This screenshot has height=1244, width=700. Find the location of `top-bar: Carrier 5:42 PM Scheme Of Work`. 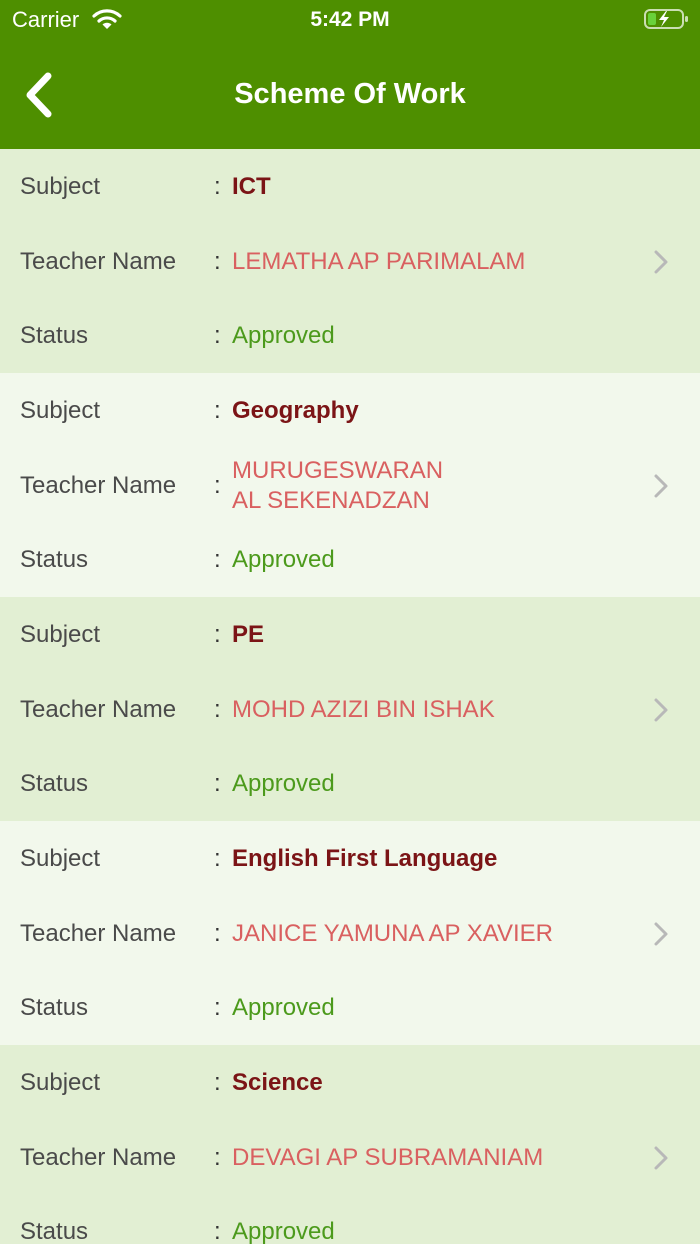

top-bar: Carrier 5:42 PM Scheme Of Work is located at coordinates (350, 74).